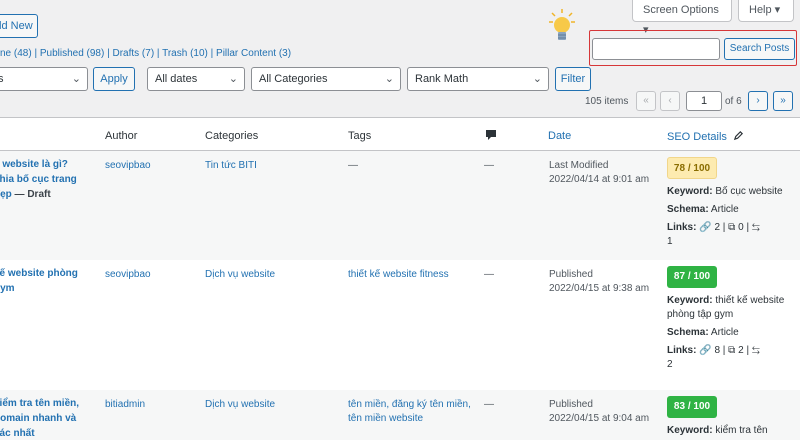 The image size is (800, 440). I want to click on title-line: xác nhất, so click(17, 433).